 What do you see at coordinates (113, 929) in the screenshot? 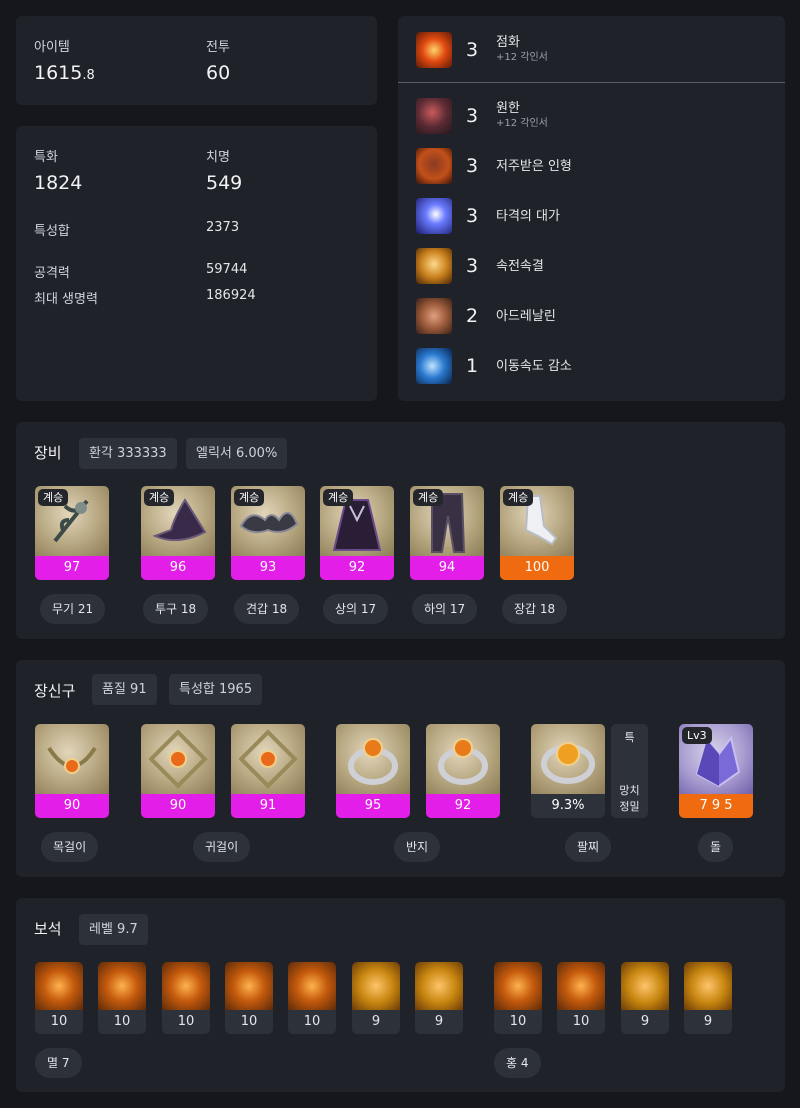
I see `gem-level-pill: 레벨 9.7` at bounding box center [113, 929].